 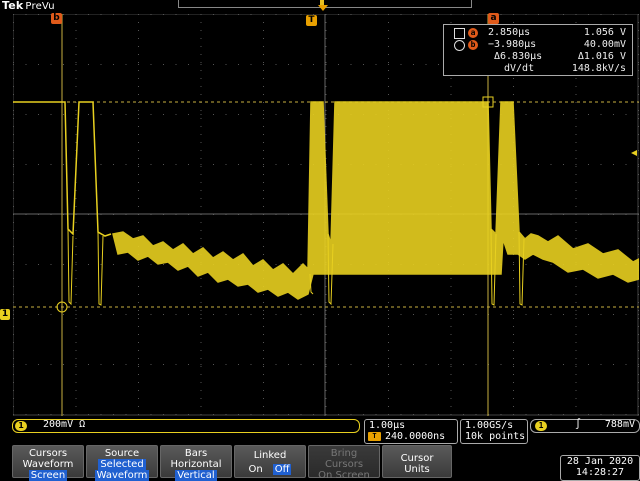 I want to click on trigger-box: 1 ∫ 788mV, so click(x=585, y=426).